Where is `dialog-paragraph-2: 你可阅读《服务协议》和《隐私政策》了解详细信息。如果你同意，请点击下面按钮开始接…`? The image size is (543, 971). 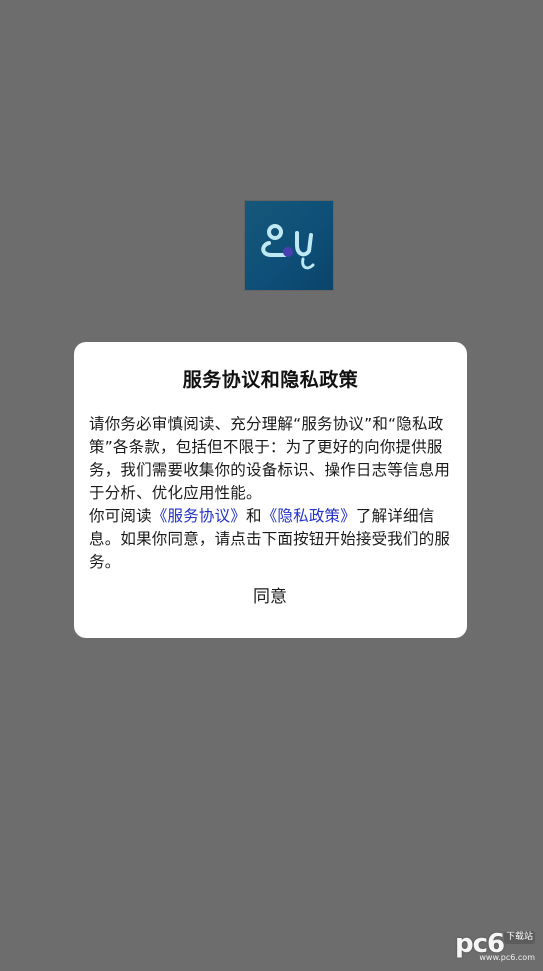 dialog-paragraph-2: 你可阅读《服务协议》和《隐私政策》了解详细信息。如果你同意，请点击下面按钮开始接… is located at coordinates (271, 539).